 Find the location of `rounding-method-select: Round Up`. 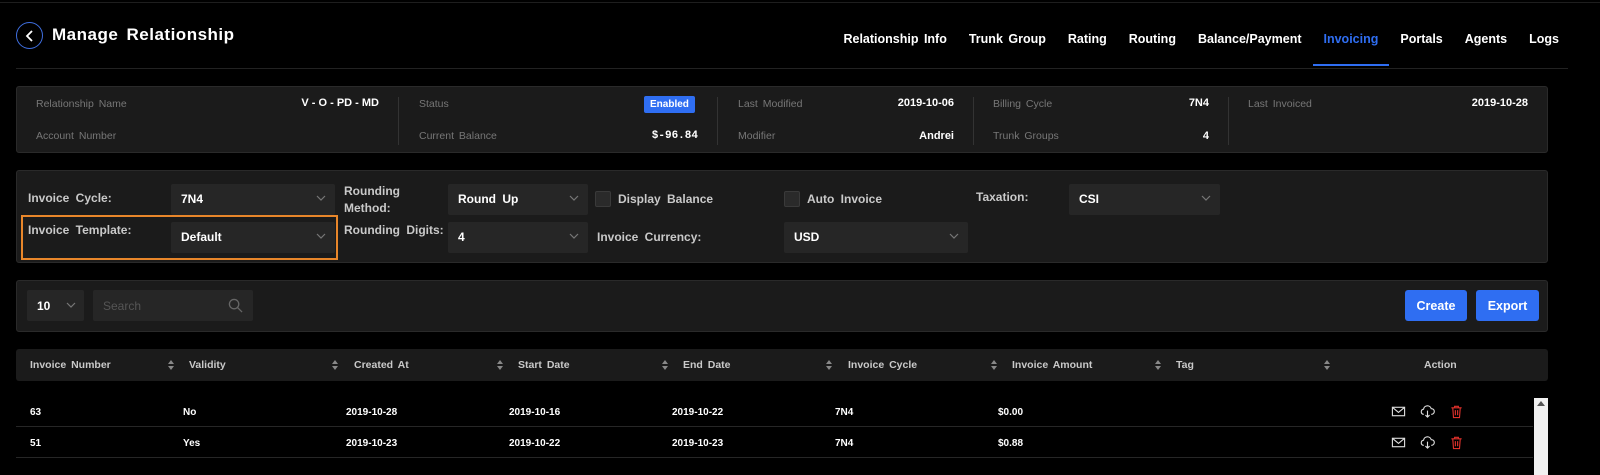

rounding-method-select: Round Up is located at coordinates (518, 199).